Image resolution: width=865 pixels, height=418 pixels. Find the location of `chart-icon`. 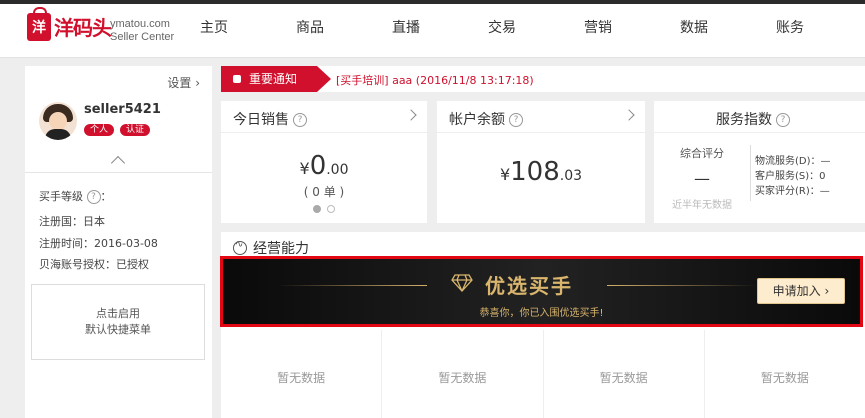

chart-icon is located at coordinates (240, 247).